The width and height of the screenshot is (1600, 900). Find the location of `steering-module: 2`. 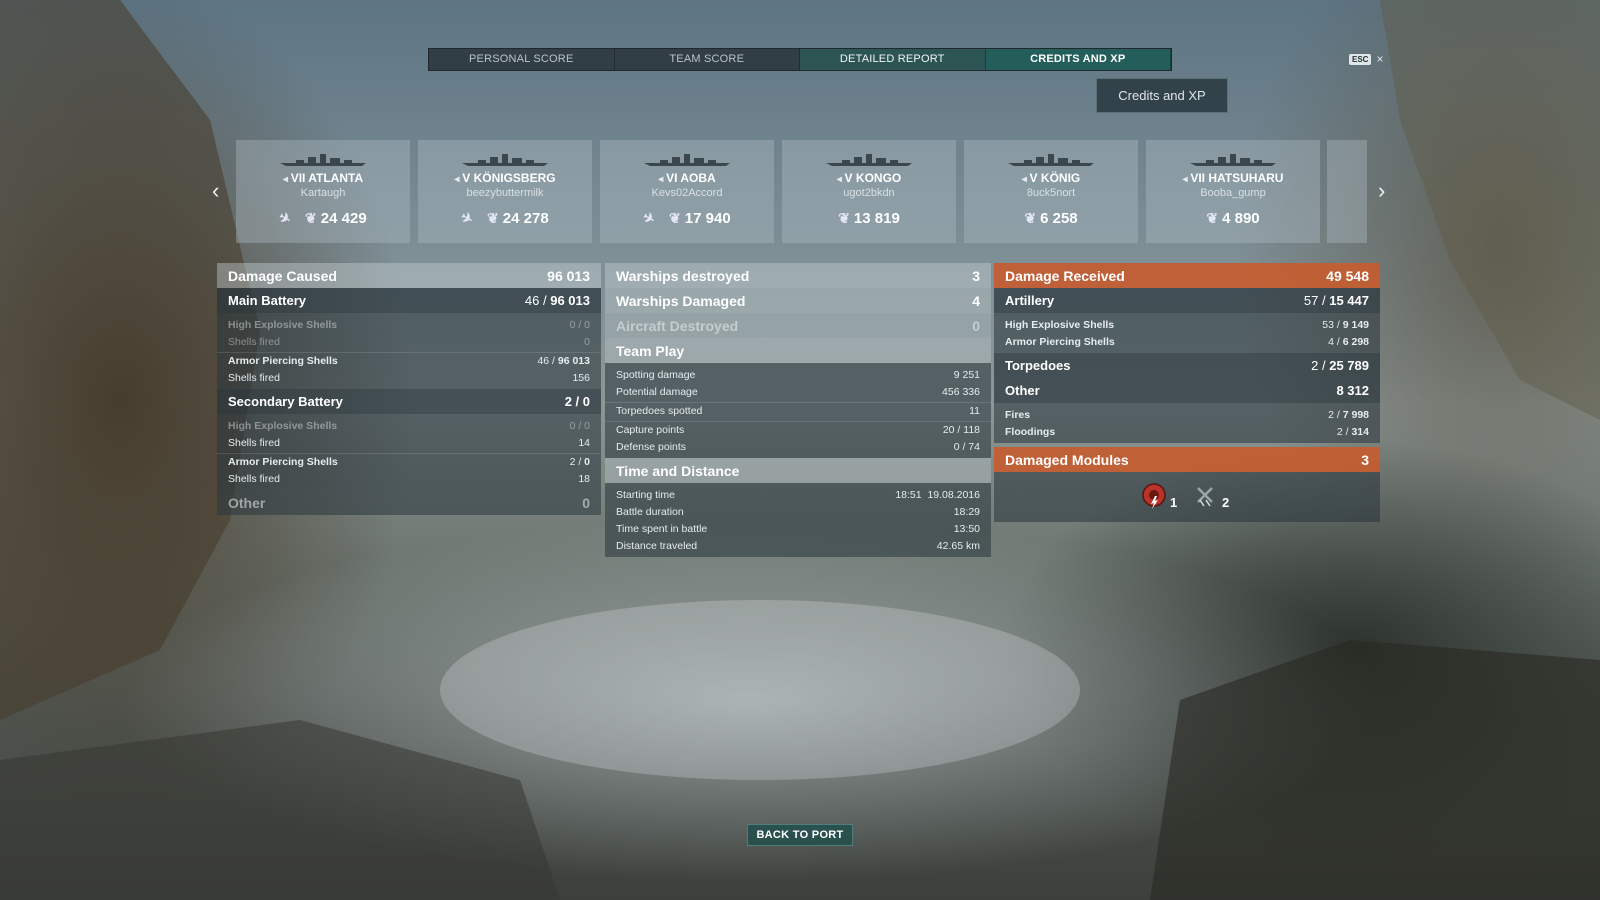

steering-module: 2 is located at coordinates (1210, 496).